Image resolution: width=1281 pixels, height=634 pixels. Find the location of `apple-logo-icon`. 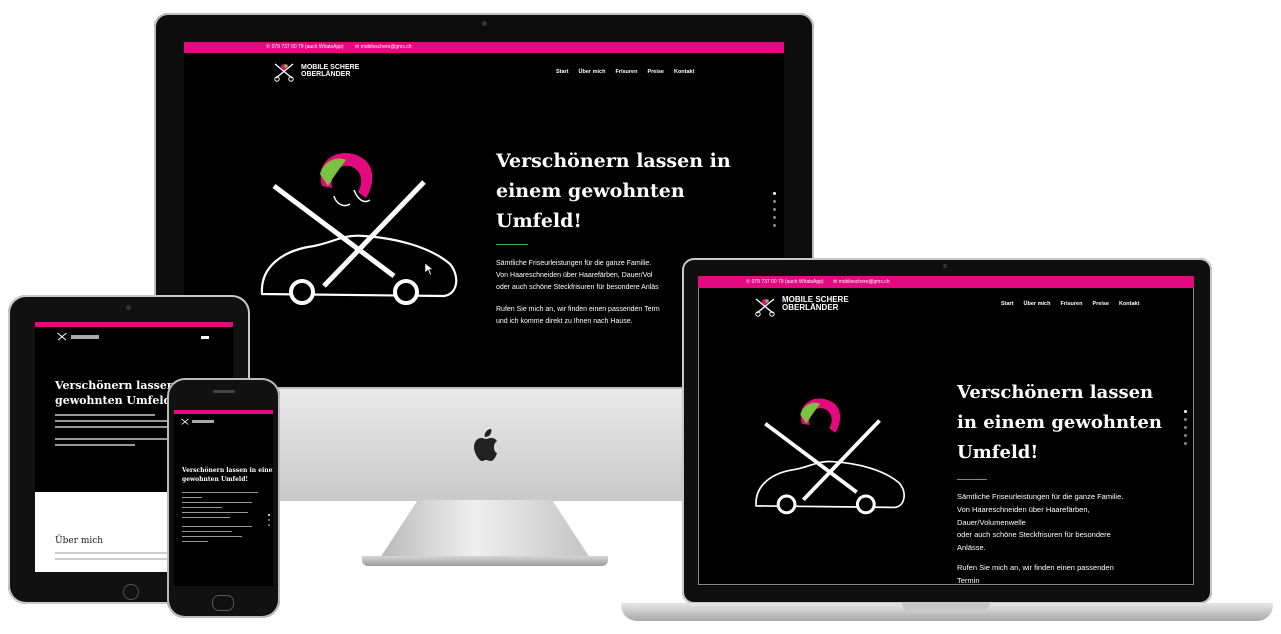

apple-logo-icon is located at coordinates (485, 445).